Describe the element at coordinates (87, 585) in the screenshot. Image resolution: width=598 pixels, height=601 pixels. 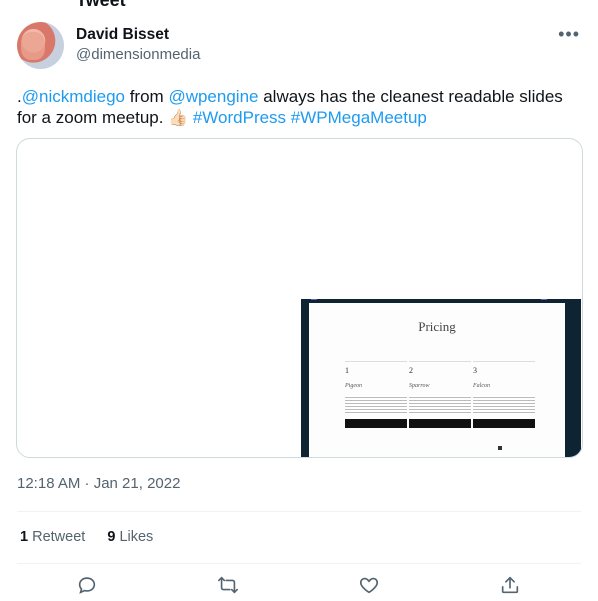
I see `reply-icon` at that location.